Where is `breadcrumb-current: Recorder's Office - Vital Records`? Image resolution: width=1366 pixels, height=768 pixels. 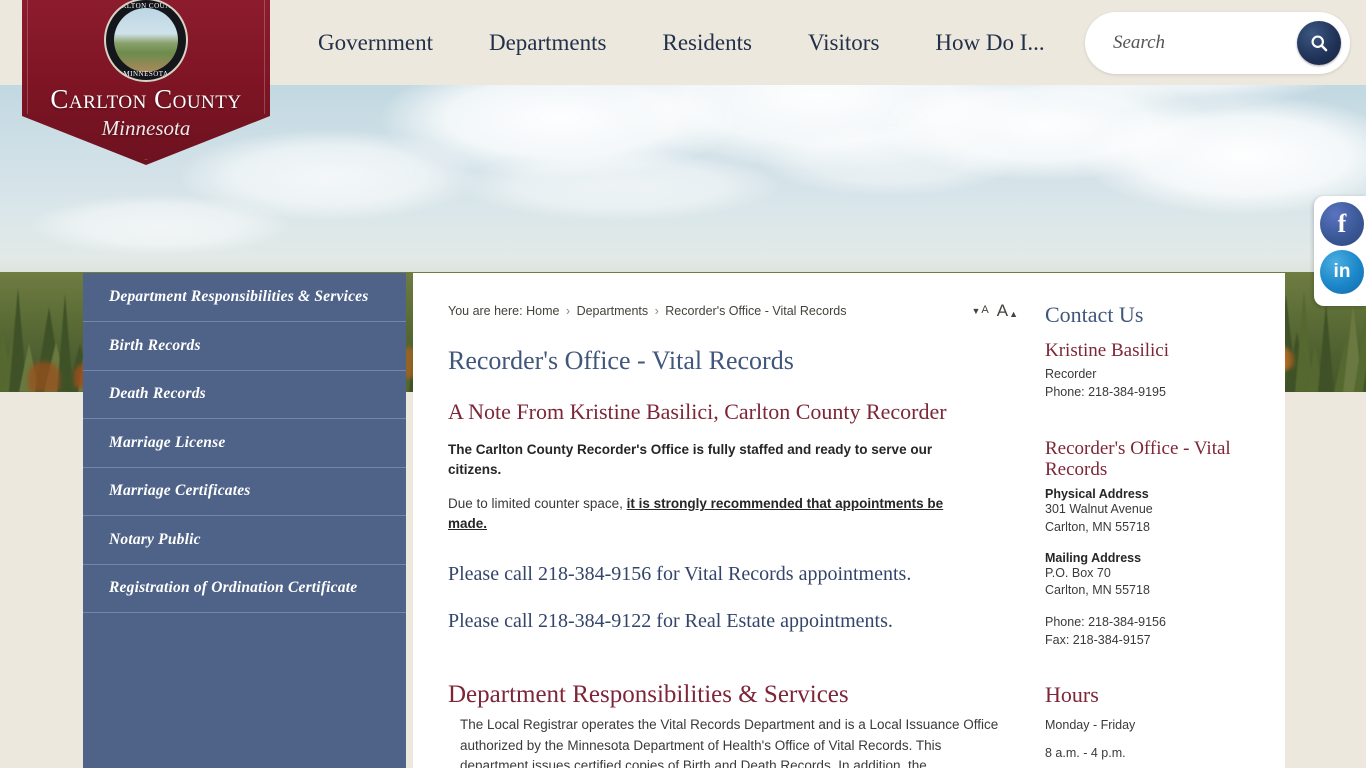 breadcrumb-current: Recorder's Office - Vital Records is located at coordinates (755, 311).